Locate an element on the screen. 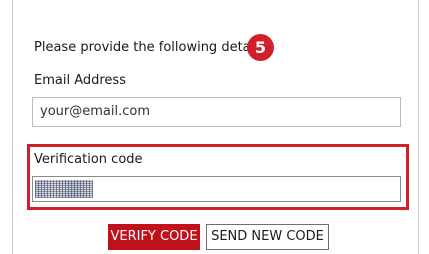 The height and width of the screenshot is (254, 429). redacted-code-image is located at coordinates (64, 189).